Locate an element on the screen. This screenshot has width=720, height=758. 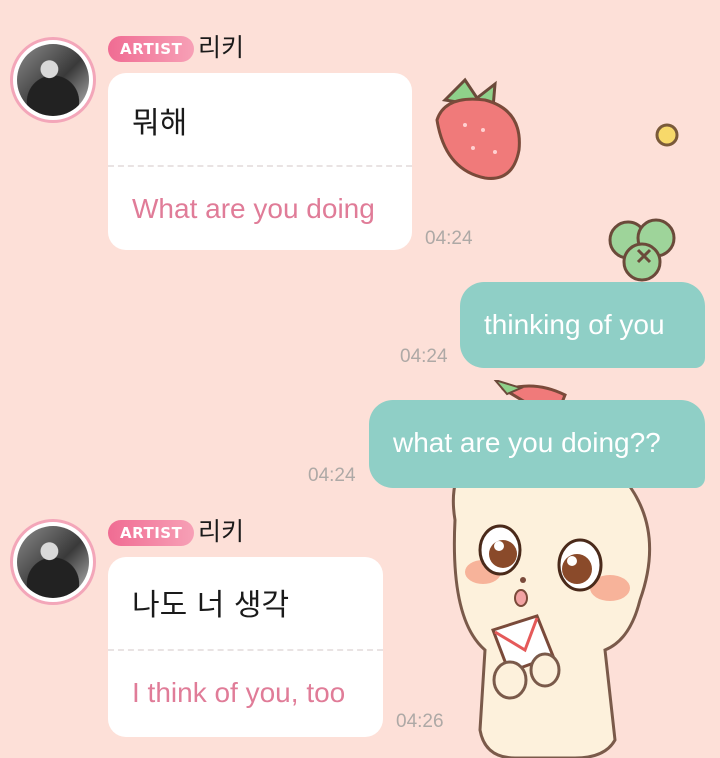
my-message-1: 04:24 thinking of you is located at coordinates (360, 325).